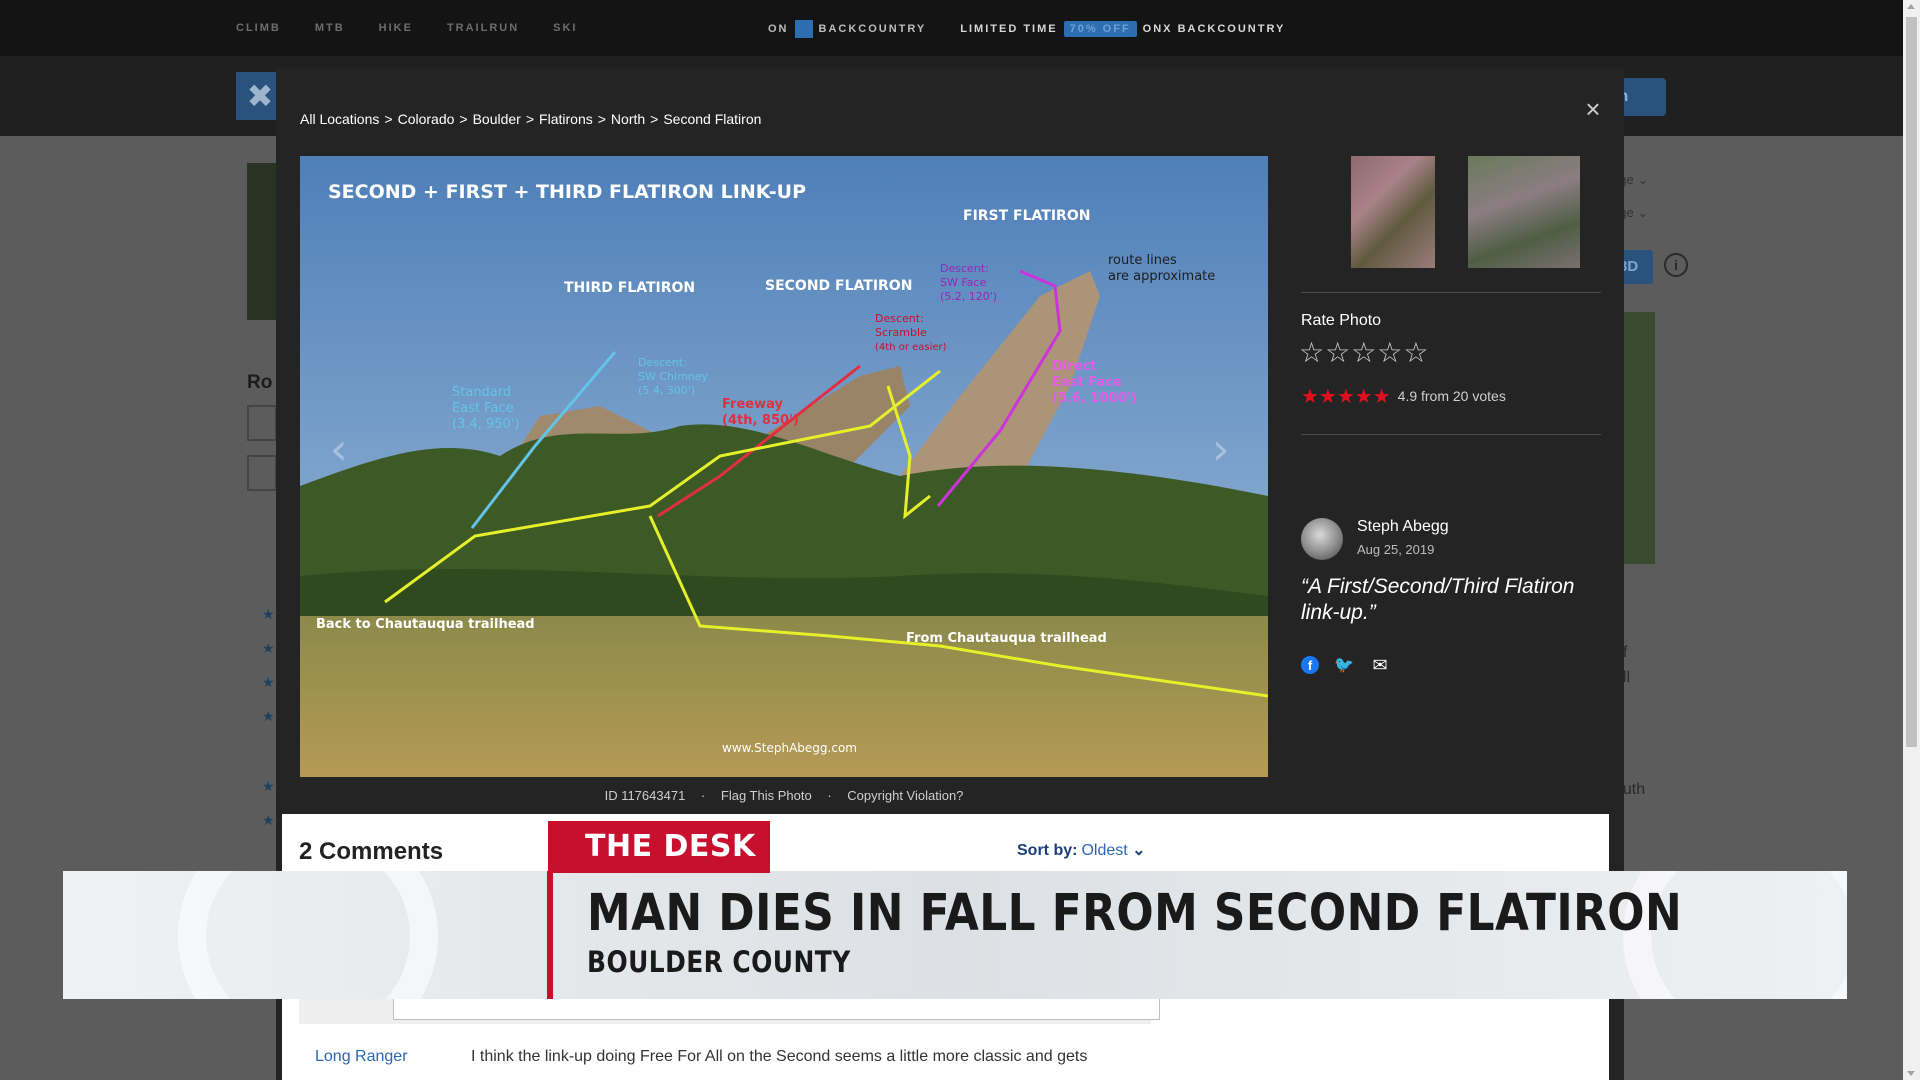 The height and width of the screenshot is (1080, 1920). What do you see at coordinates (426, 119) in the screenshot?
I see `breadcrumb-colorado: Colorado` at bounding box center [426, 119].